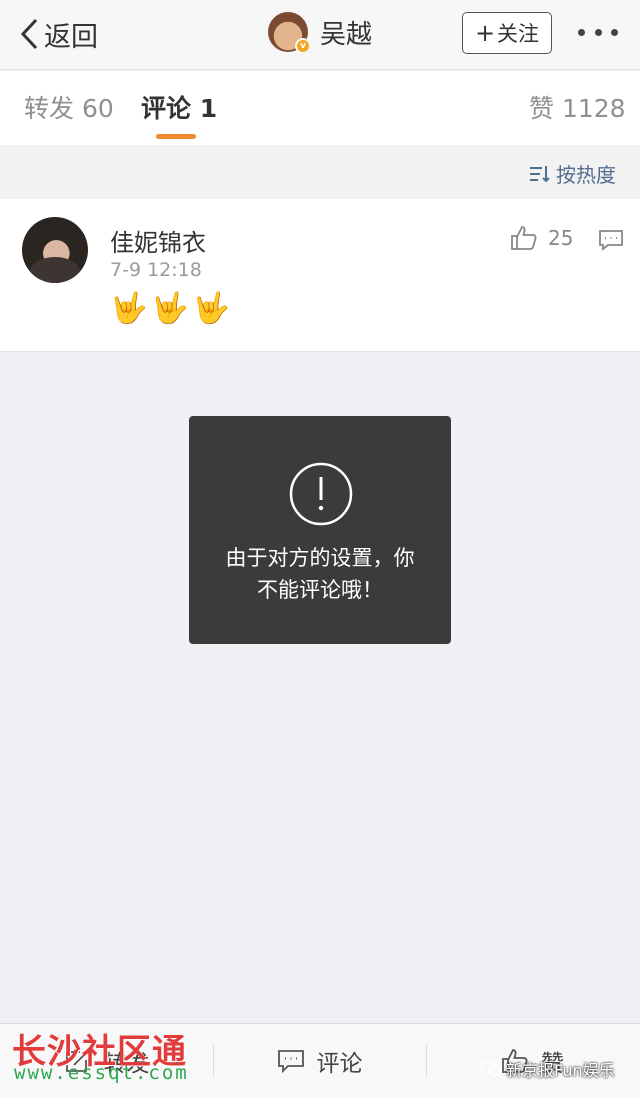  Describe the element at coordinates (485, 33) in the screenshot. I see `plus-icon: +` at that location.